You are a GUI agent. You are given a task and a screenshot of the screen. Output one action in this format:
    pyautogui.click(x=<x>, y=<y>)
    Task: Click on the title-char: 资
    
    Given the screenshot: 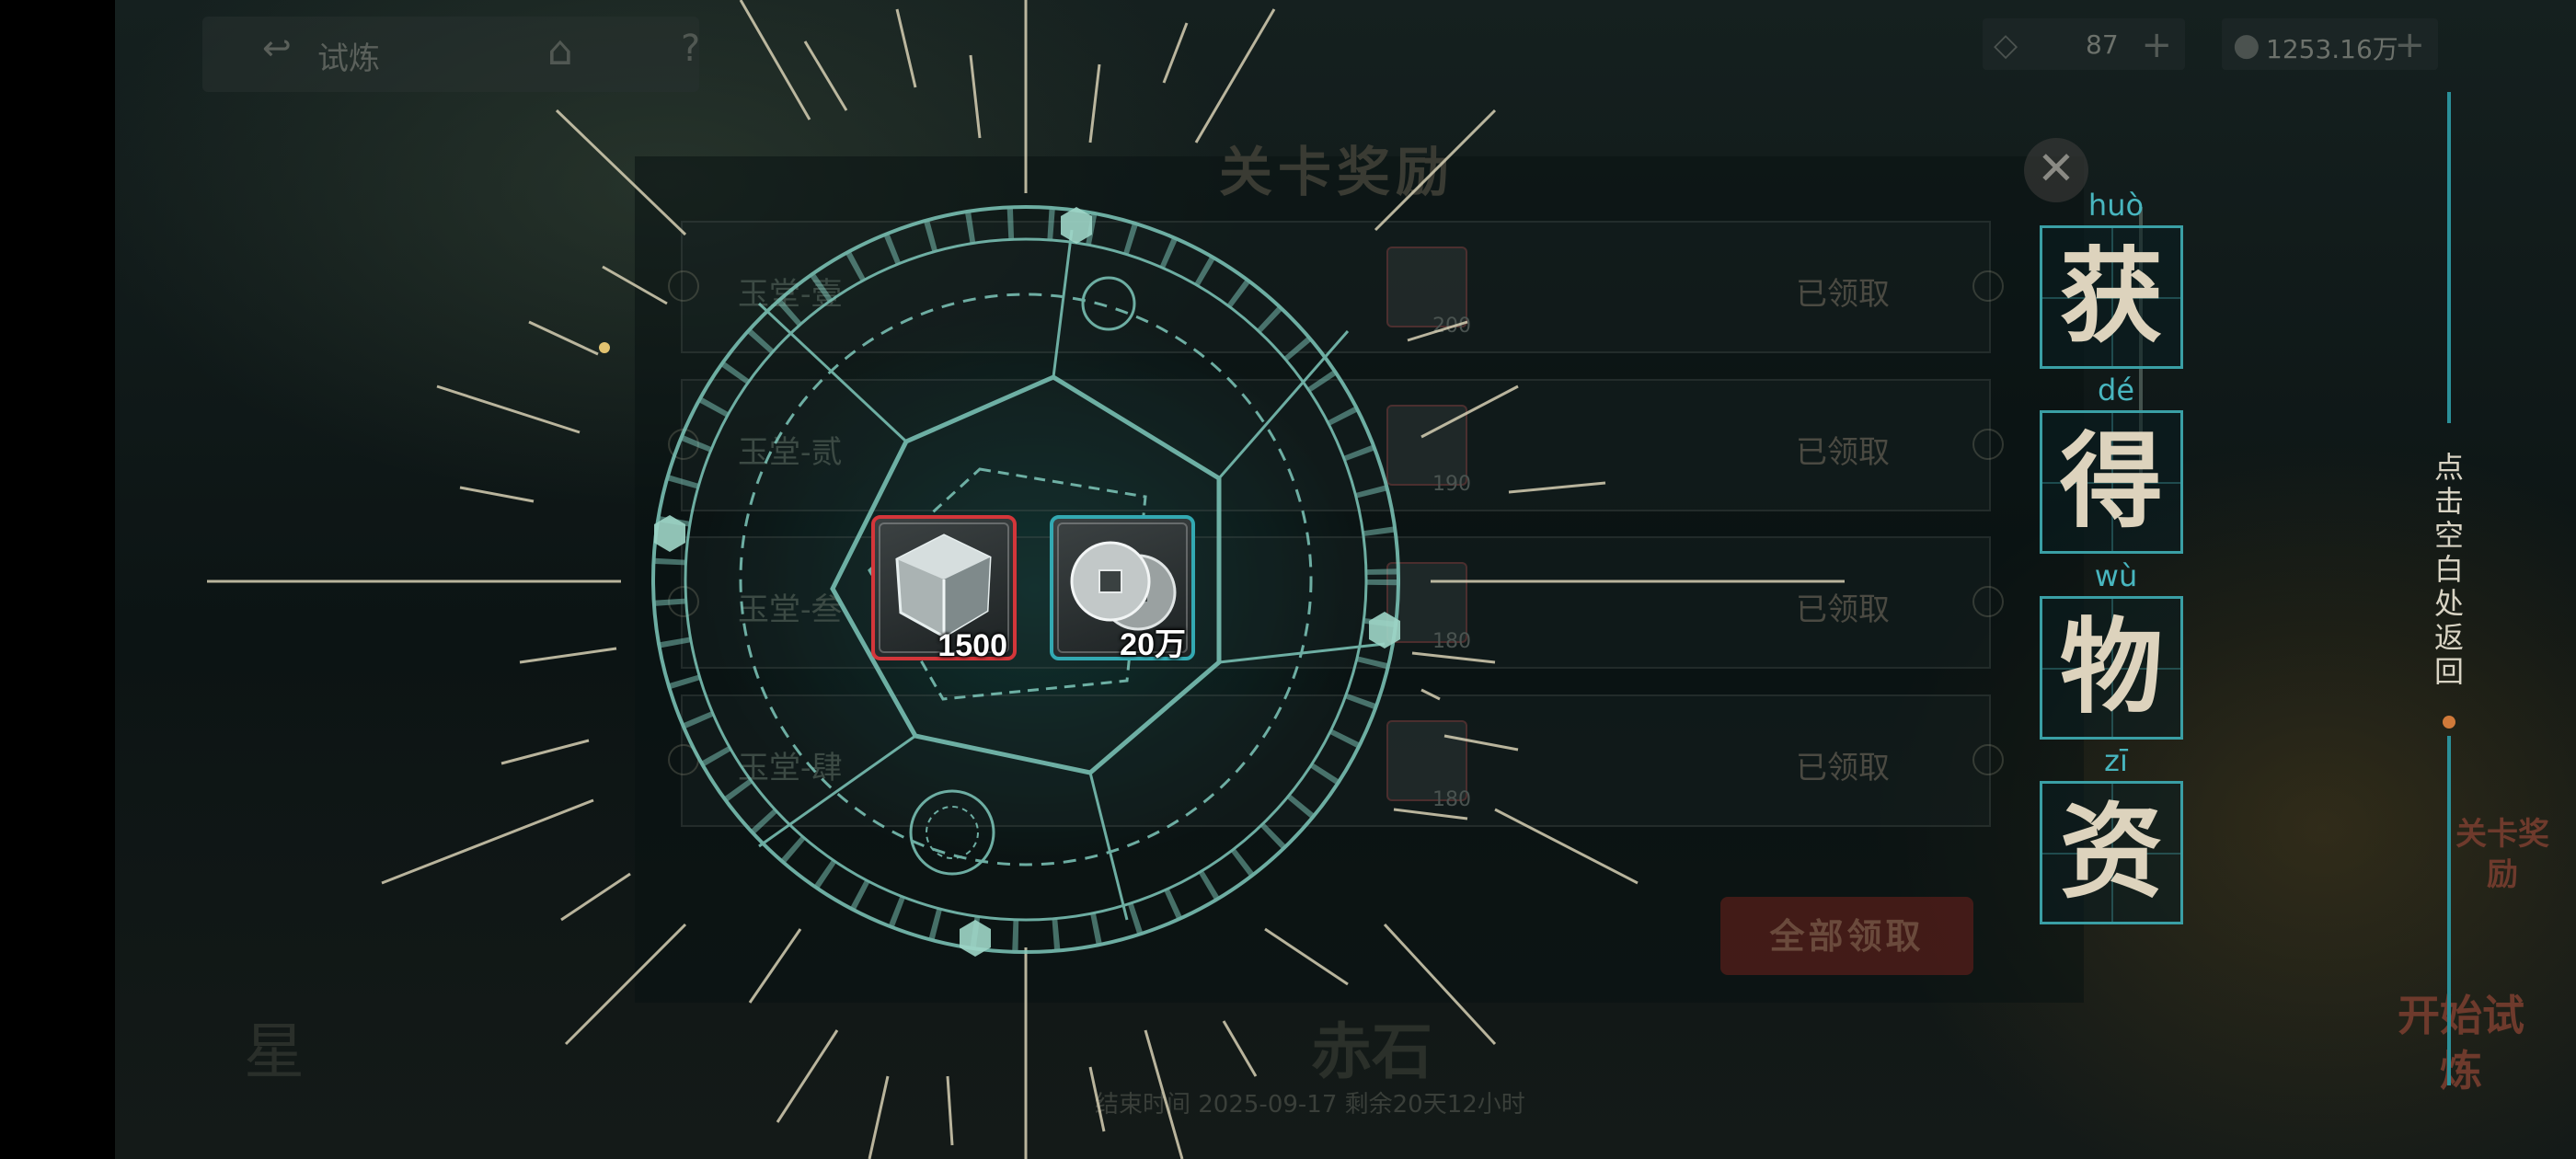 What is the action you would take?
    pyautogui.click(x=2111, y=852)
    